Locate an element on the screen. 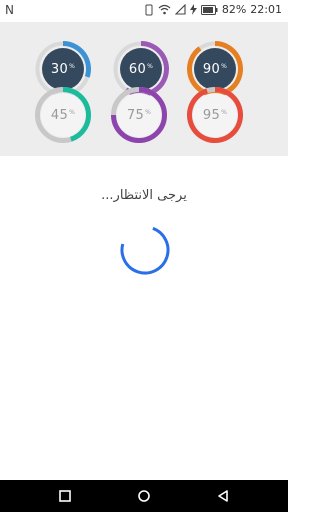 This screenshot has height=512, width=320. battery-percent: 82% is located at coordinates (234, 9).